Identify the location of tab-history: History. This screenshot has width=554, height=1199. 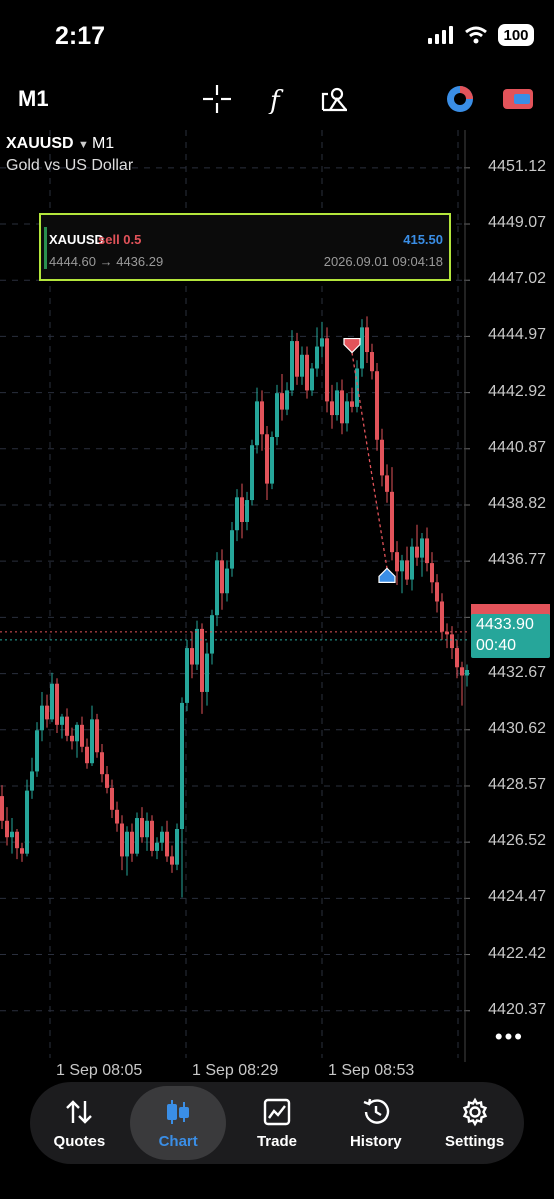
(376, 1123).